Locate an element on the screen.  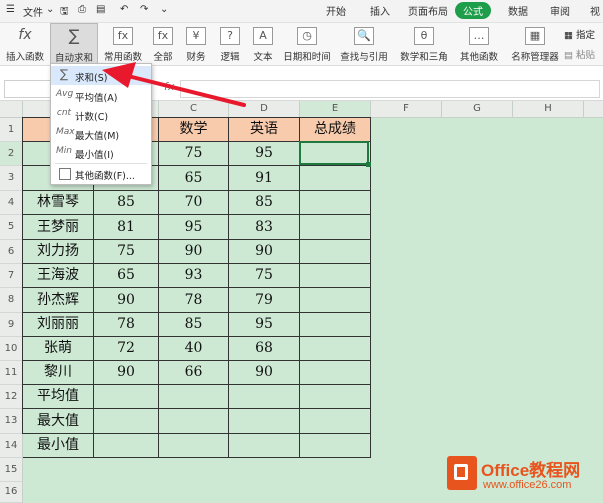
annotation-arrow is located at coordinates (174, 84).